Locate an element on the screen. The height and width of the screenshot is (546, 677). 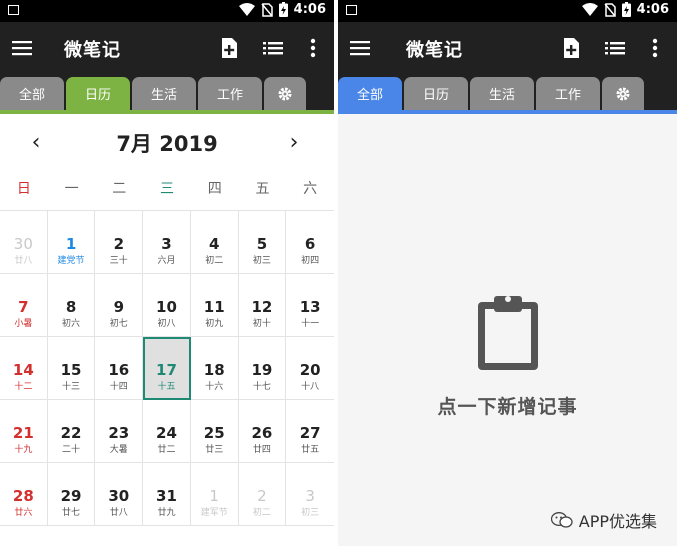
calendar-day: 22 二十 is located at coordinates (71, 431).